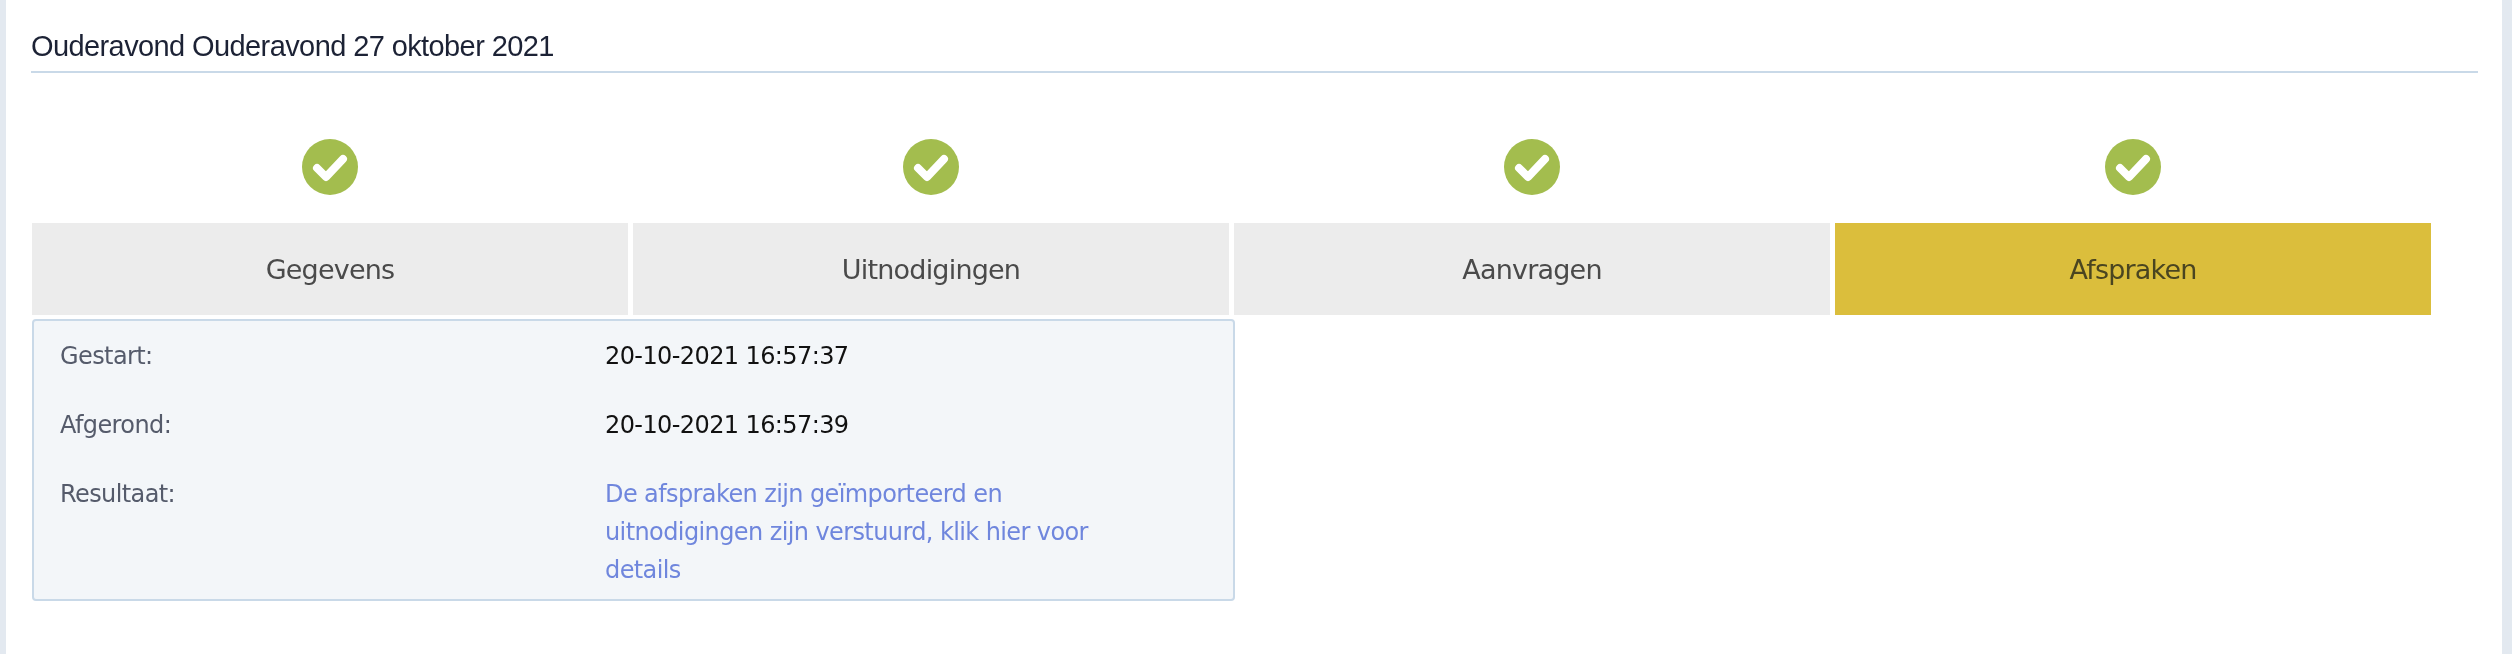 The image size is (2512, 654). I want to click on step-tab: Afspraken, so click(2133, 269).